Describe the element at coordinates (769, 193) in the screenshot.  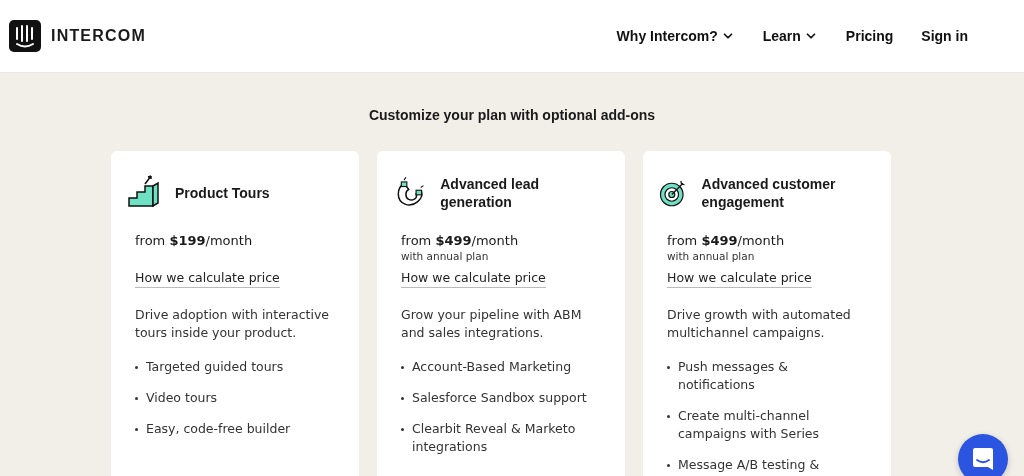
I see `card-title: Advanced customer engagement` at that location.